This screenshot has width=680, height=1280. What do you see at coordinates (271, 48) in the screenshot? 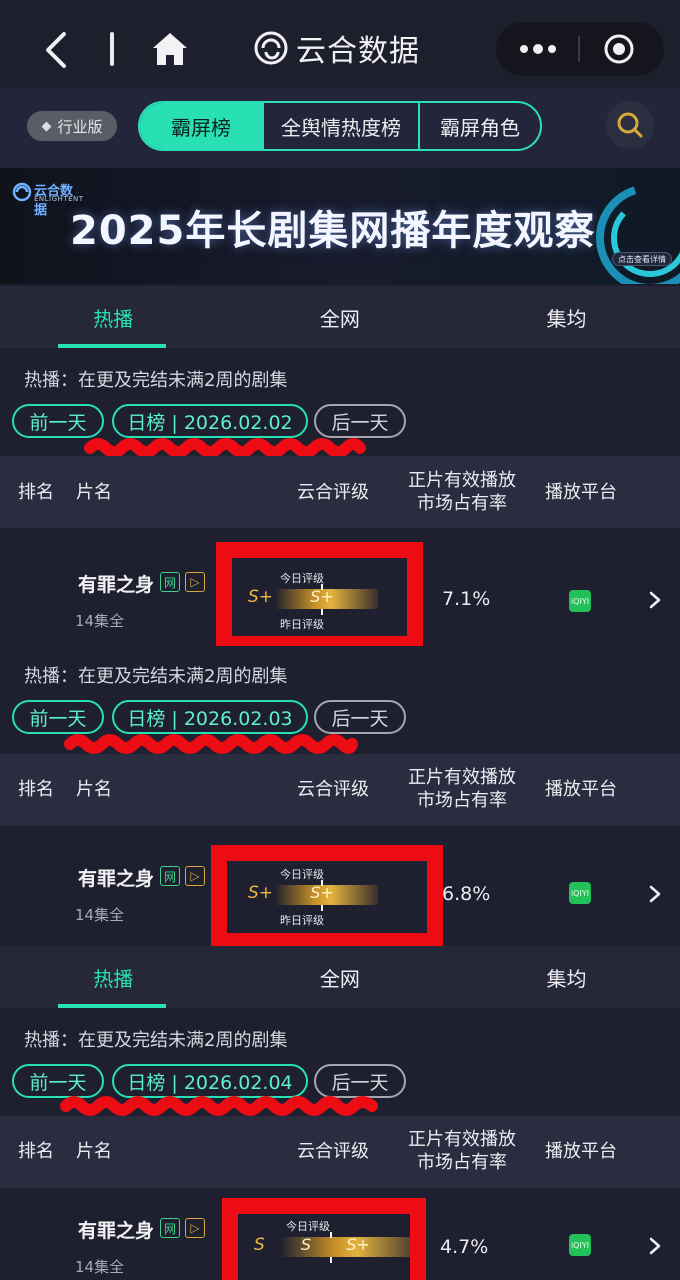
I see `yunhe-logo-icon` at bounding box center [271, 48].